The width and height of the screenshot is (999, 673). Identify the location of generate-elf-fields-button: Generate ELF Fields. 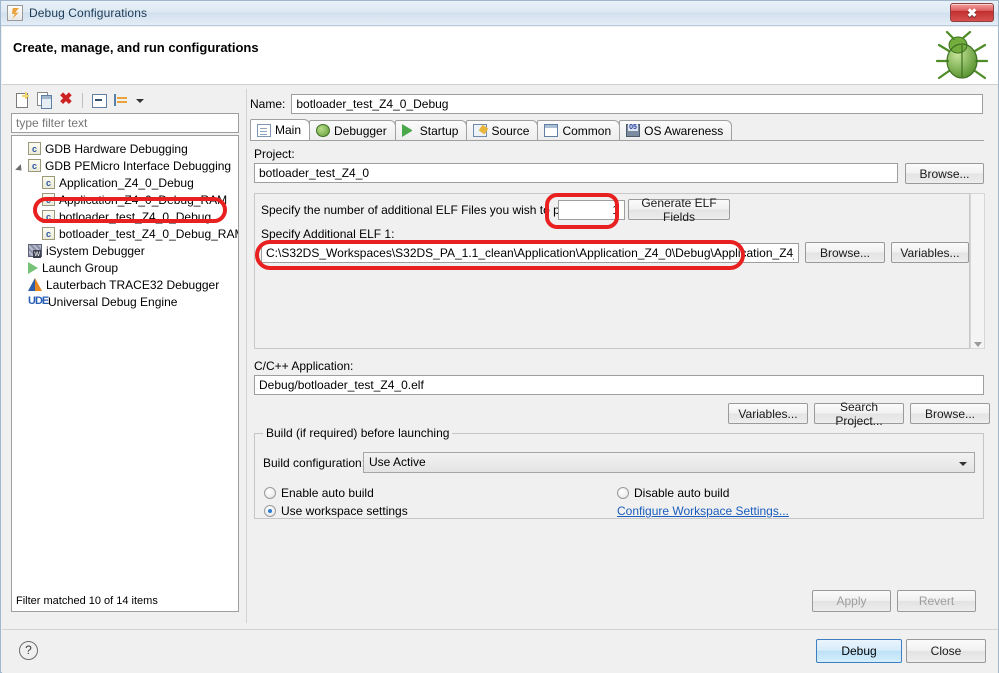
(679, 210).